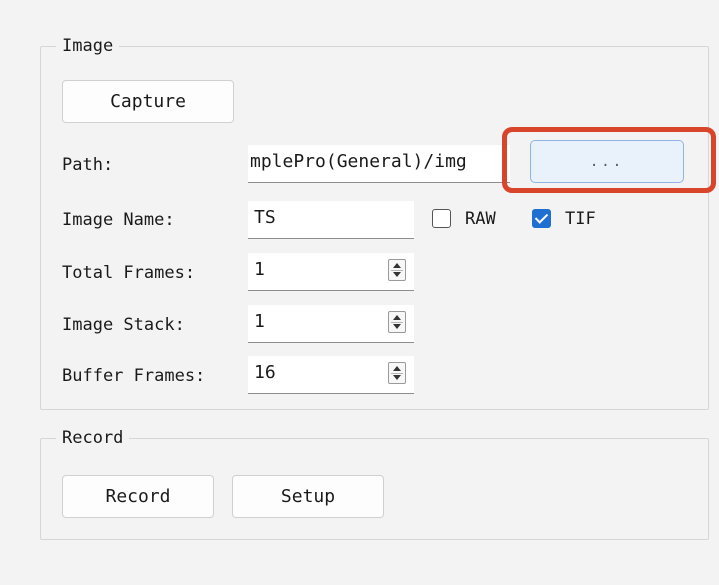 Image resolution: width=719 pixels, height=585 pixels. I want to click on image-name-label: Image Name:, so click(118, 220).